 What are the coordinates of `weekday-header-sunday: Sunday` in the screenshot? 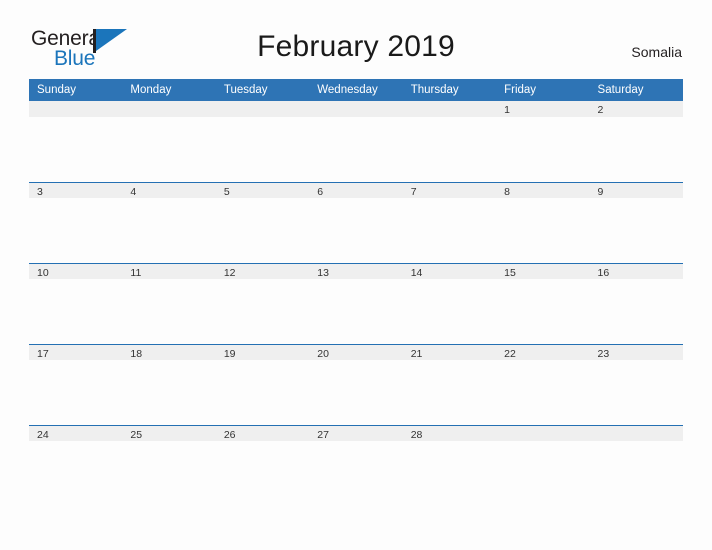 It's located at (76, 90).